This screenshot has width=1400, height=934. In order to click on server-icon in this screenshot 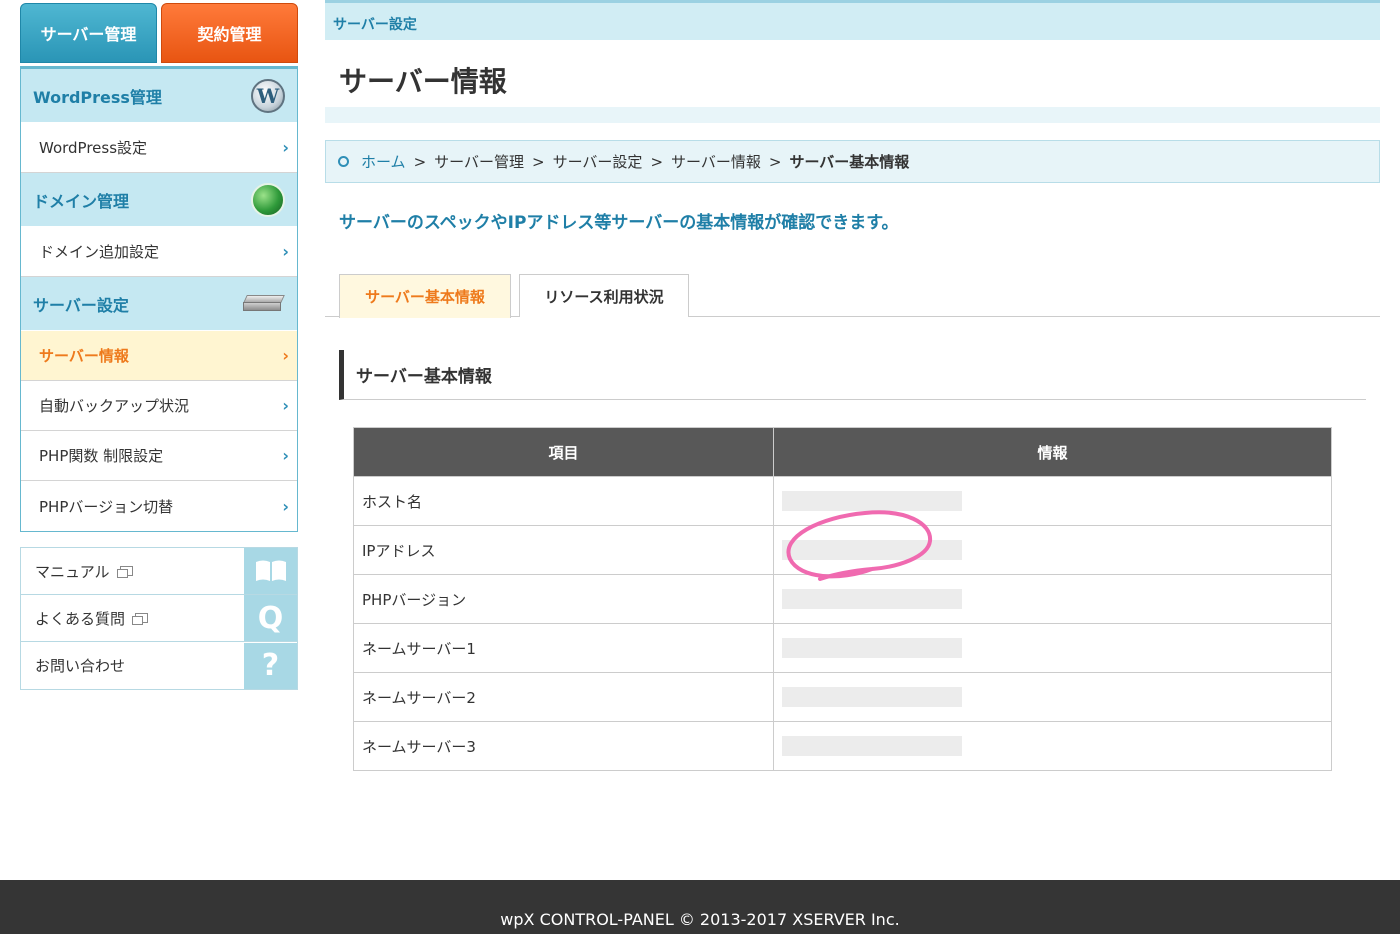, I will do `click(264, 303)`.